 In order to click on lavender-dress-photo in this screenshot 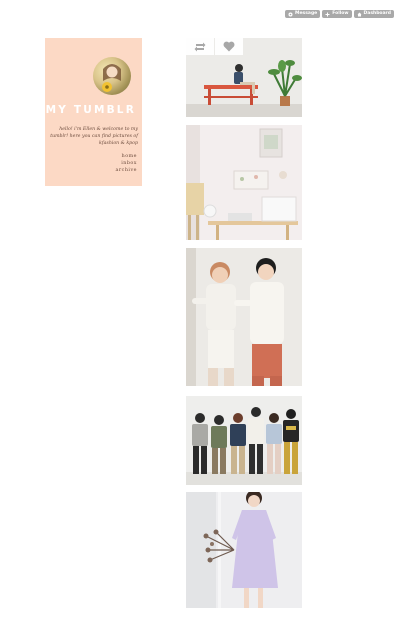, I will do `click(244, 550)`.